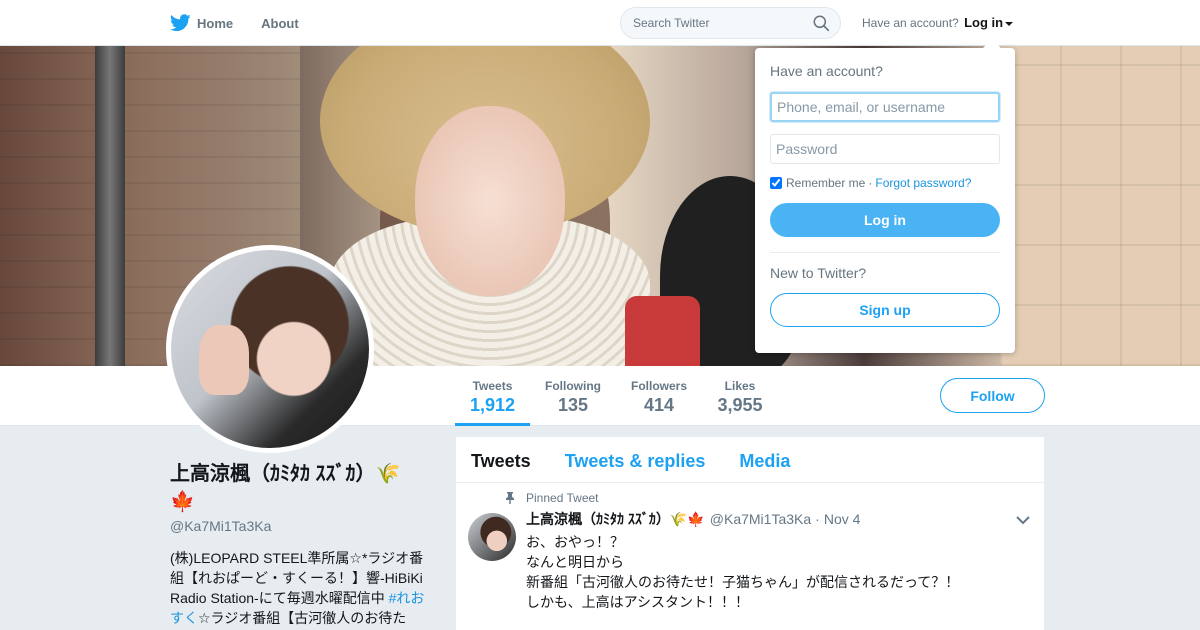 The image size is (1200, 630). Describe the element at coordinates (885, 149) in the screenshot. I see `password-field` at that location.